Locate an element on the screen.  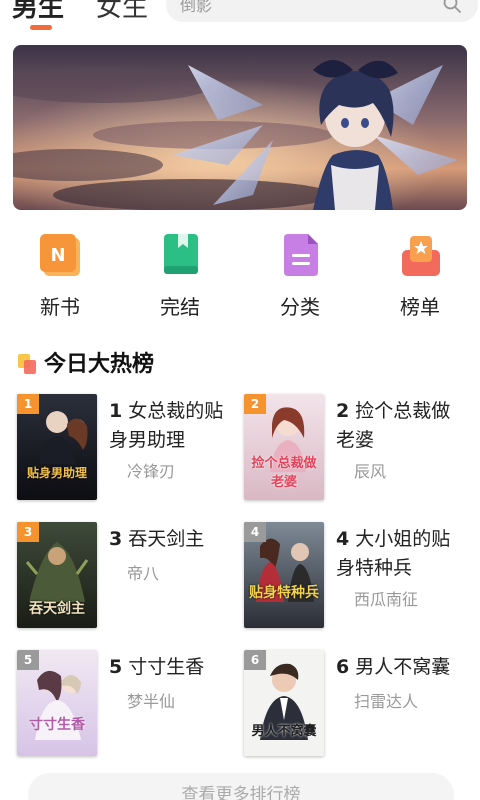
book-cover: 5 寸寸生香 is located at coordinates (57, 703).